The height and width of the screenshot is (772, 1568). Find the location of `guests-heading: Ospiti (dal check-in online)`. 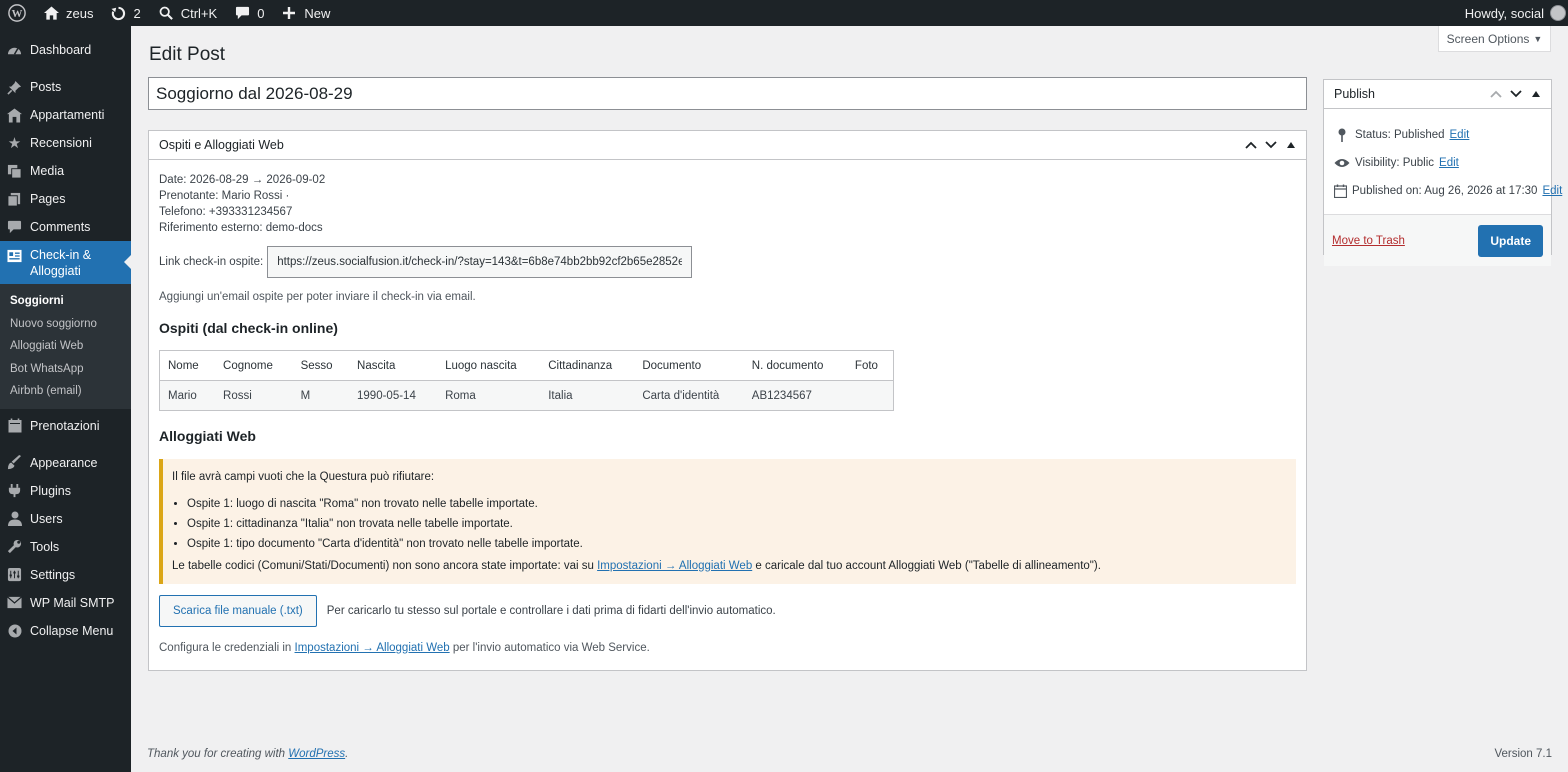

guests-heading: Ospiti (dal check-in online) is located at coordinates (248, 328).